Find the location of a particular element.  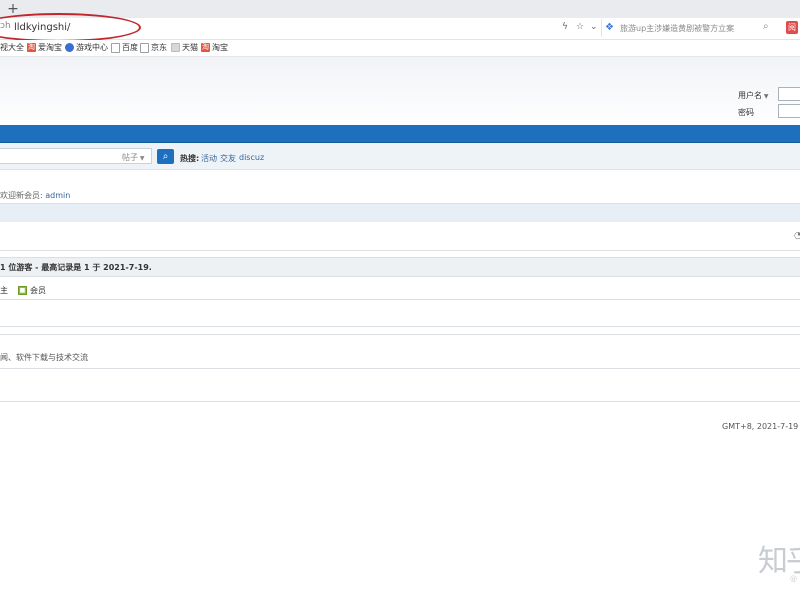

site-description: 闻、软件下载与技术交流 is located at coordinates (44, 357).